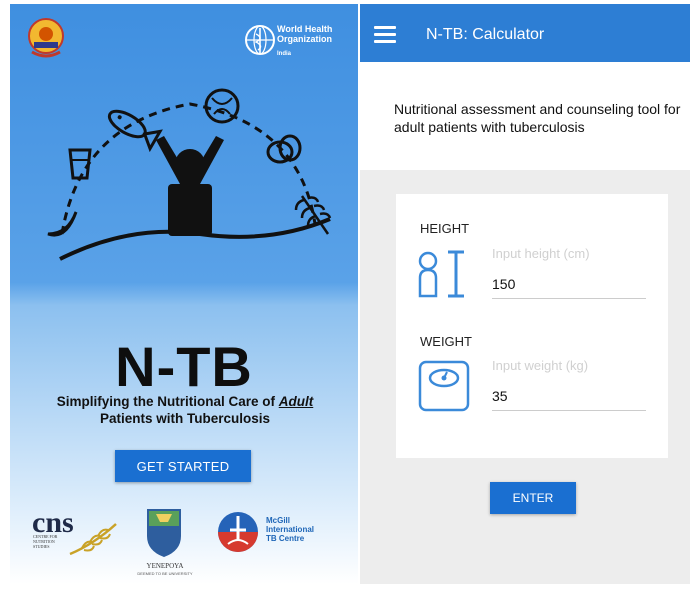 This screenshot has height=589, width=694. Describe the element at coordinates (305, 29) in the screenshot. I see `who-name-line1: World Health` at that location.